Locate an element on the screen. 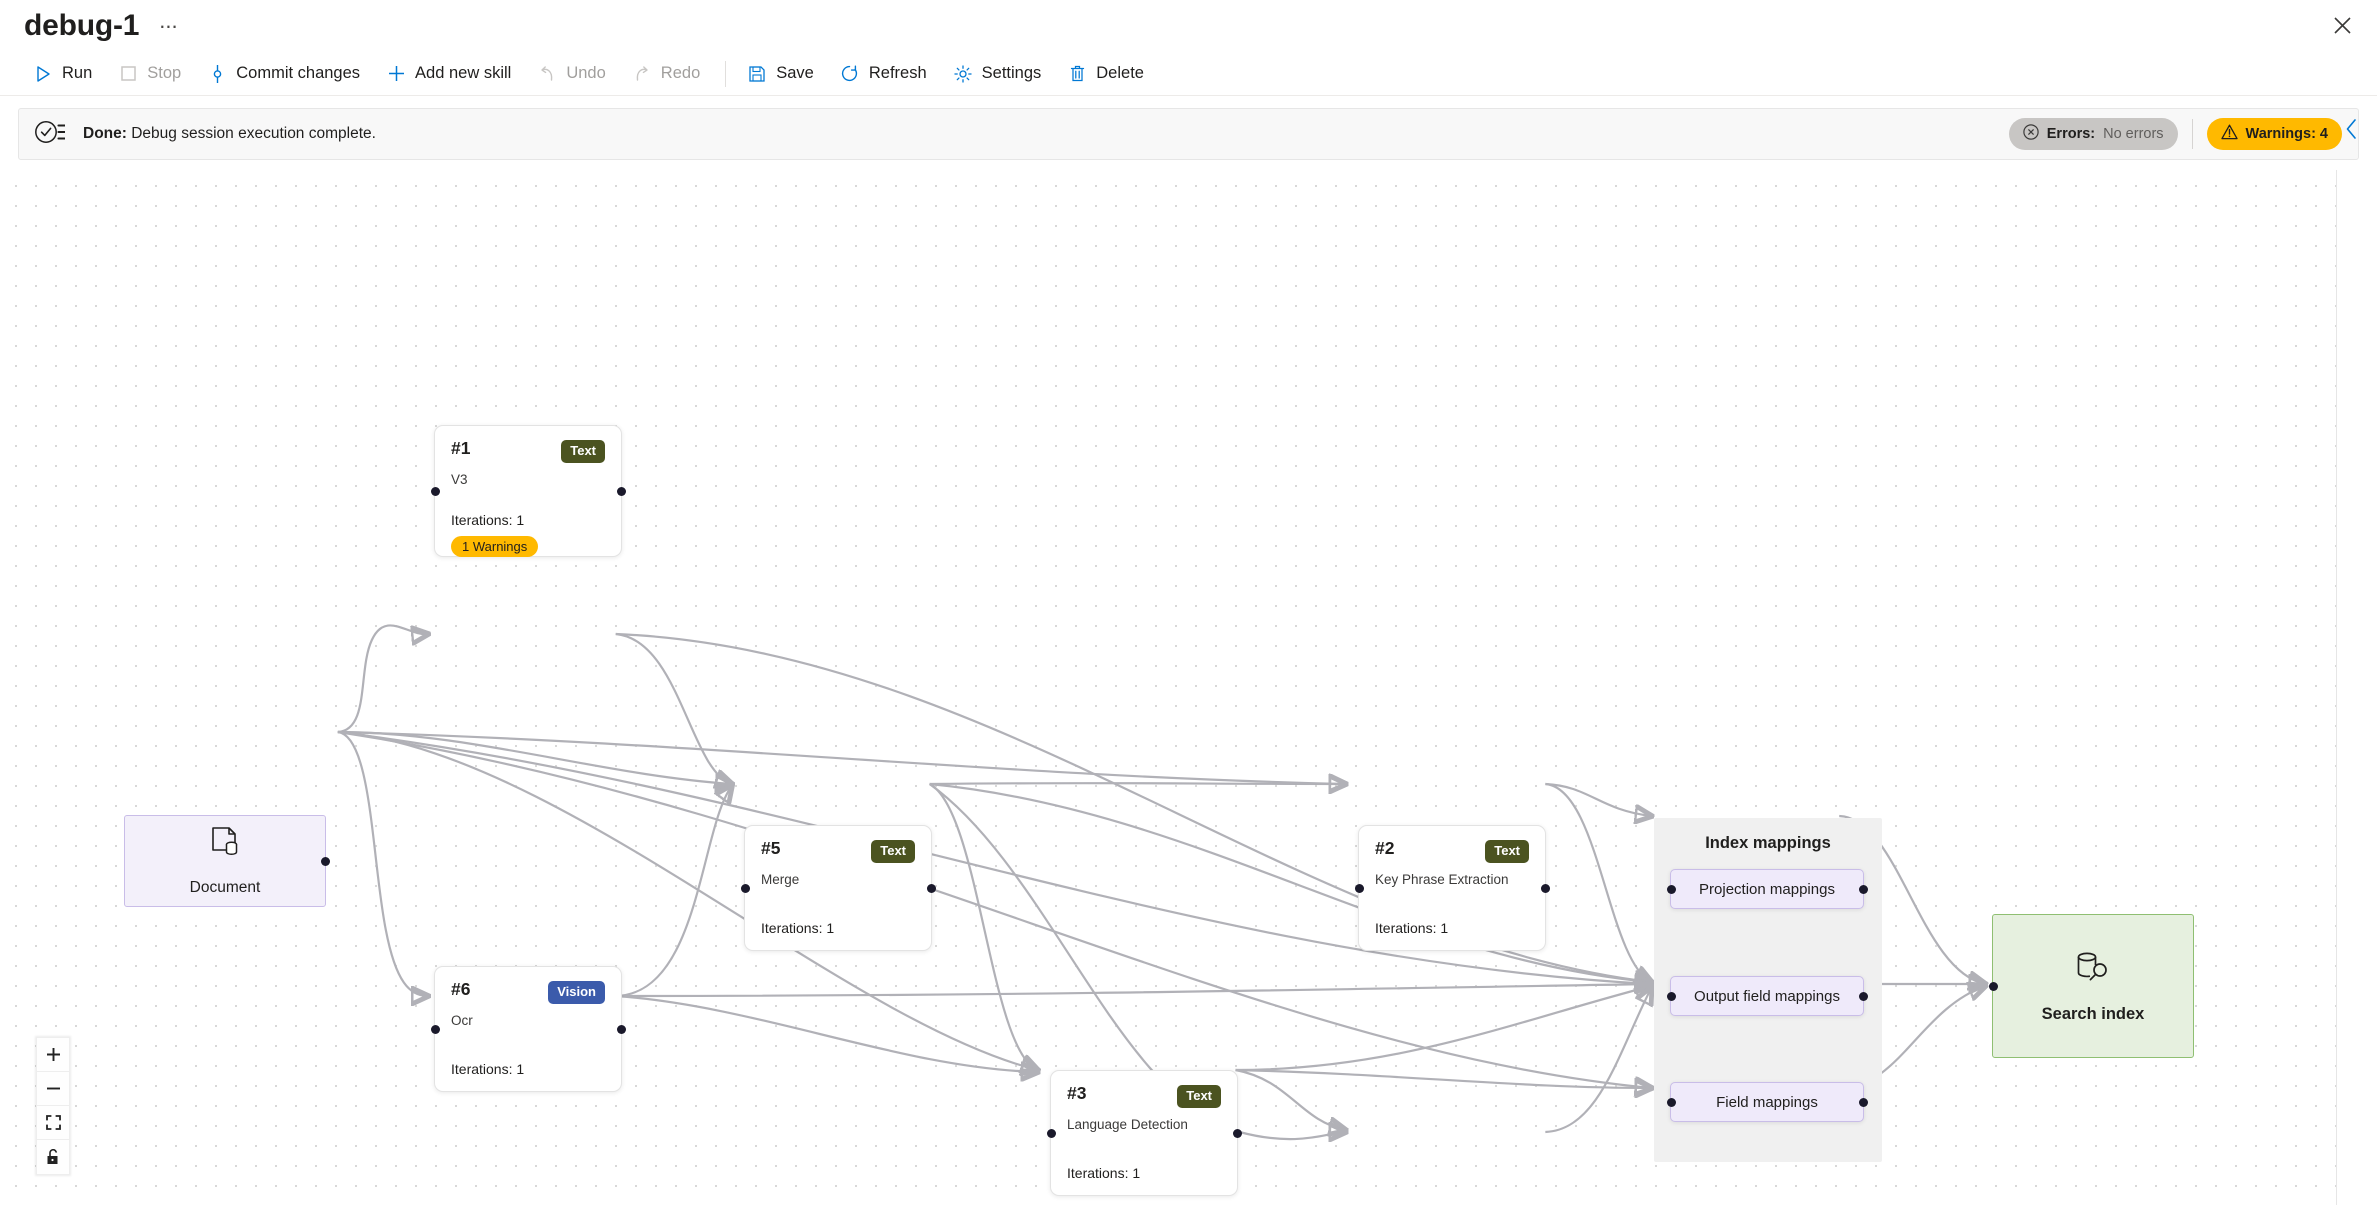 The image size is (2377, 1231). fit-view-icon is located at coordinates (53, 1122).